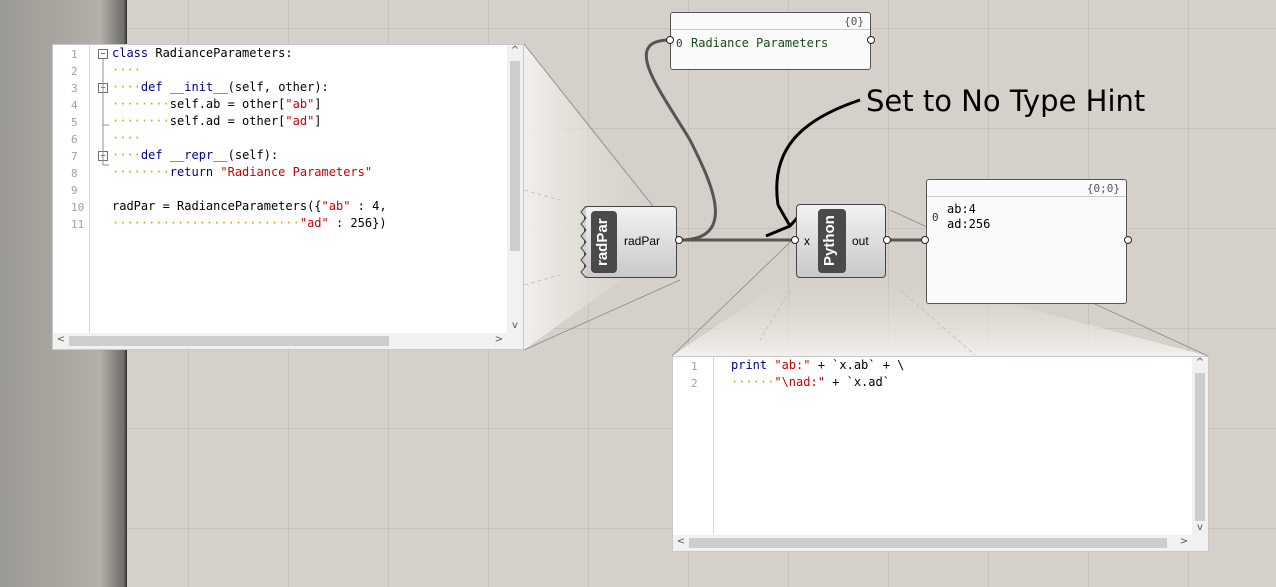  I want to click on output-param-out: out, so click(860, 241).